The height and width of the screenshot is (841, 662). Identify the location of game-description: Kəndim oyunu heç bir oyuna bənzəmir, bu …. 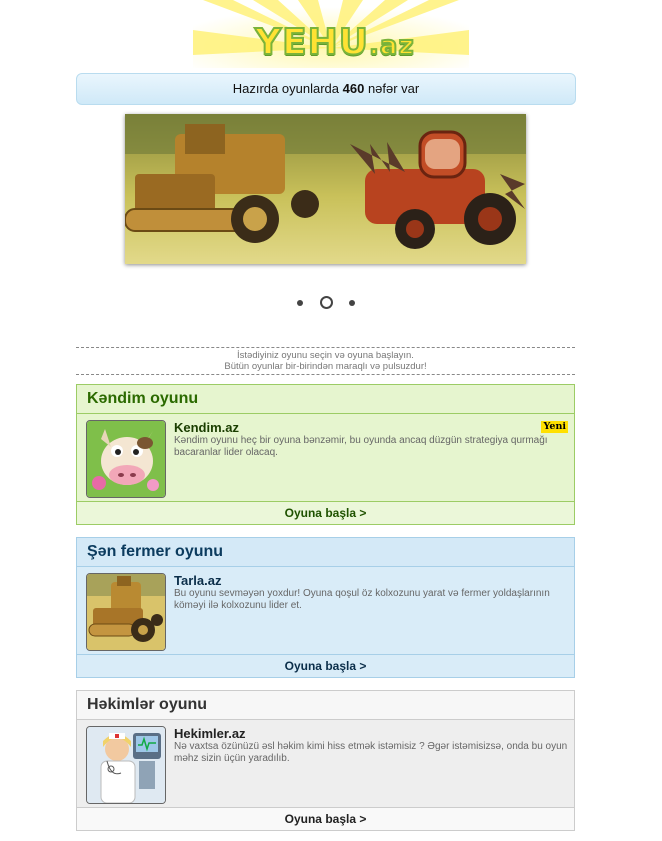
(361, 446).